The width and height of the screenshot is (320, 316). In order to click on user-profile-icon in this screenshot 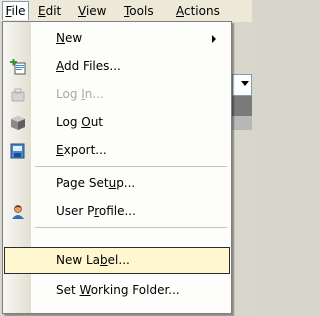, I will do `click(18, 212)`.